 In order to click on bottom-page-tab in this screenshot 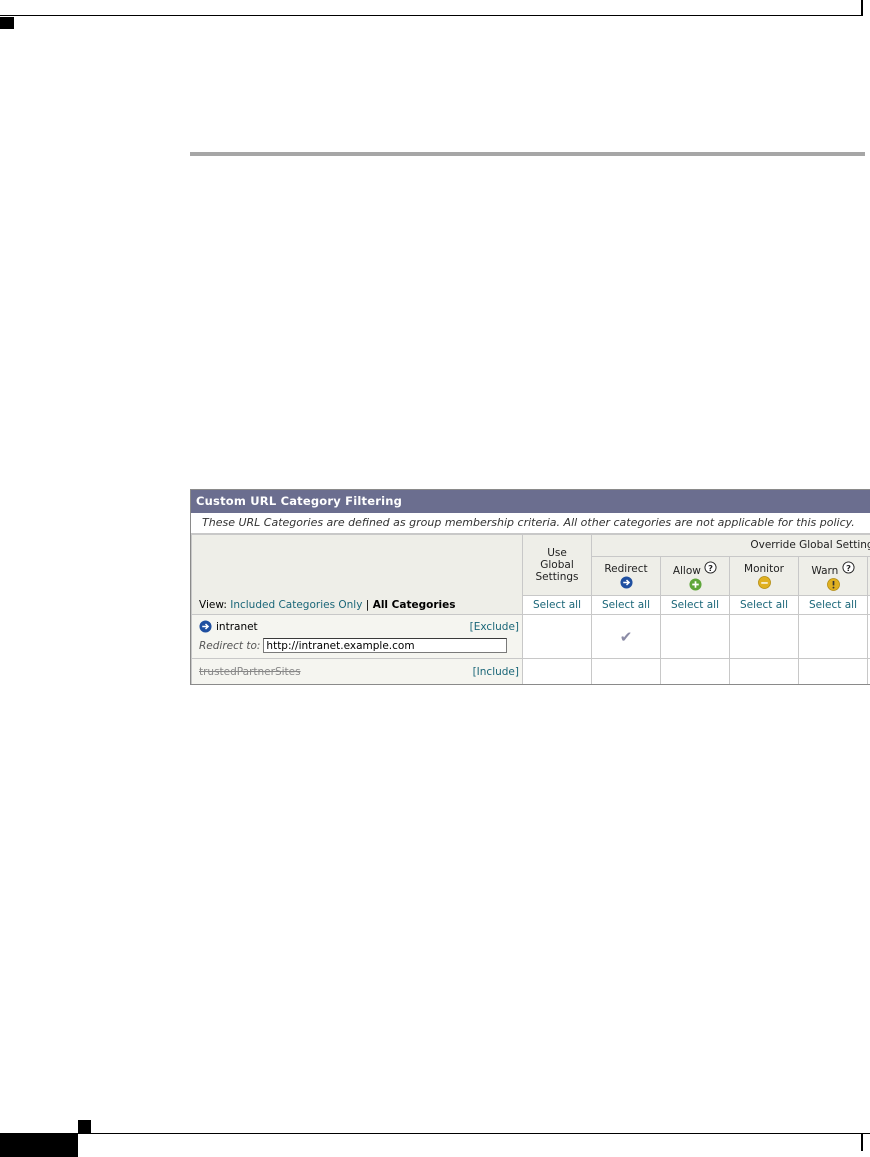, I will do `click(39, 1145)`.